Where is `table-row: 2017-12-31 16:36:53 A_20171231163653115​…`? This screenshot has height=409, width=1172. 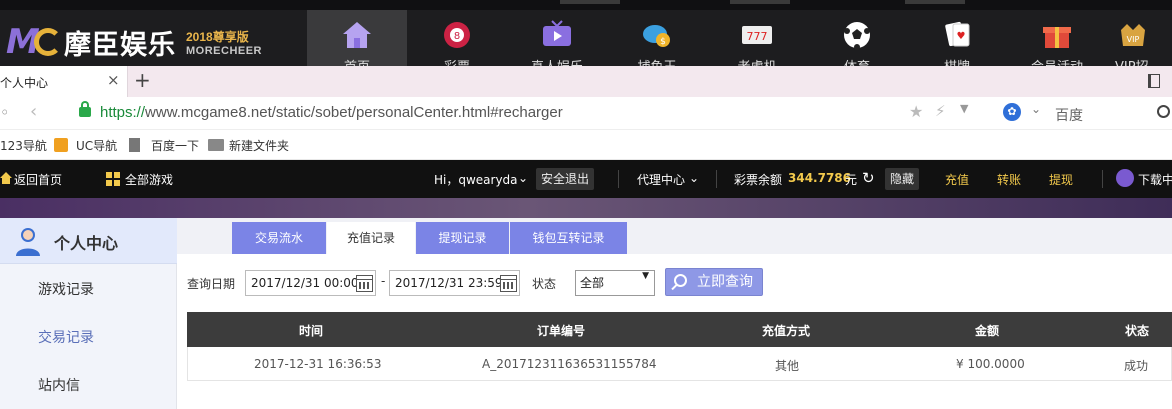
table-row: 2017-12-31 16:36:53 A_20171231163653115​… is located at coordinates (679, 364).